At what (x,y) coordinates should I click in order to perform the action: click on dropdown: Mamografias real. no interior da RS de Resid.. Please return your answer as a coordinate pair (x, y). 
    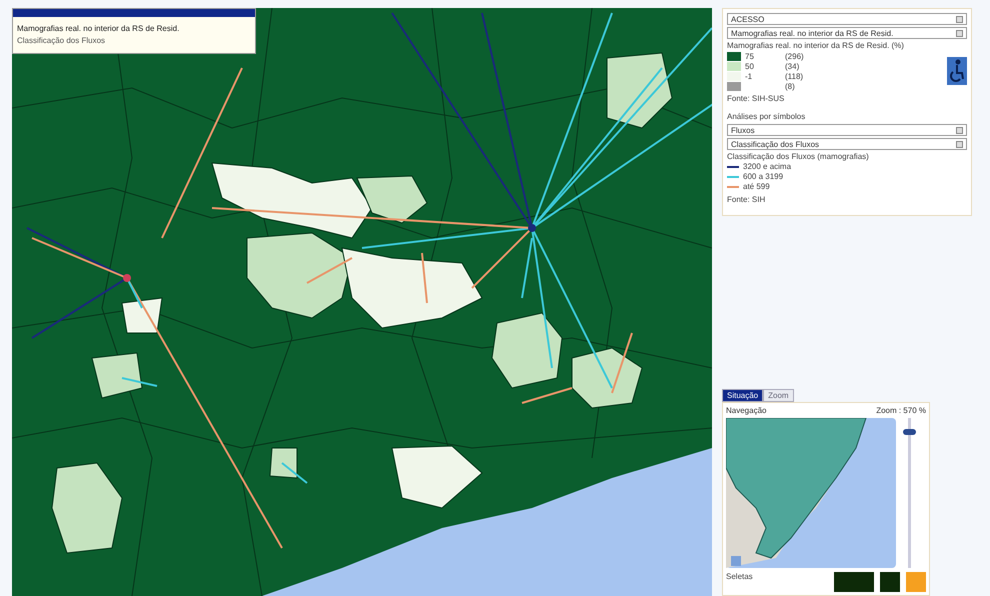
    Looking at the image, I should click on (847, 33).